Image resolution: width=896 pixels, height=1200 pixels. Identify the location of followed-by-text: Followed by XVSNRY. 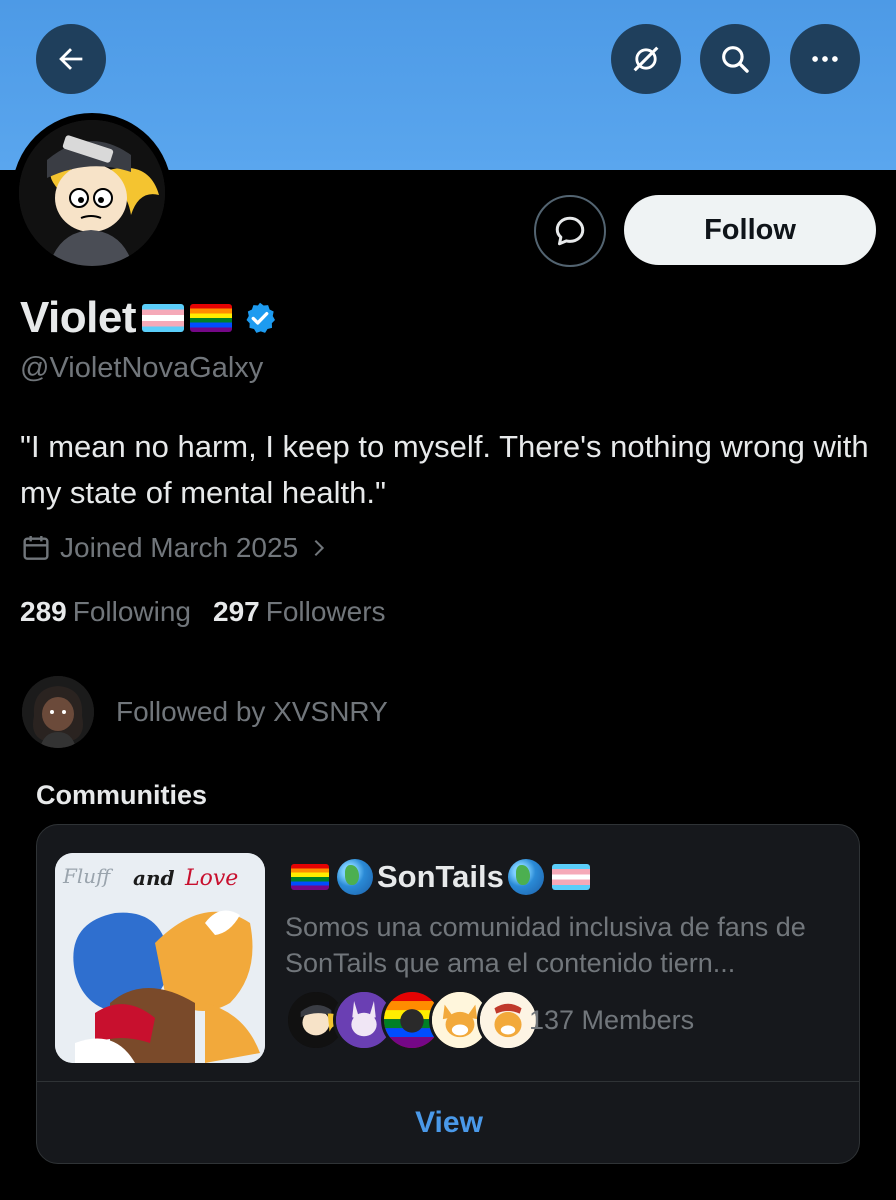
(252, 711).